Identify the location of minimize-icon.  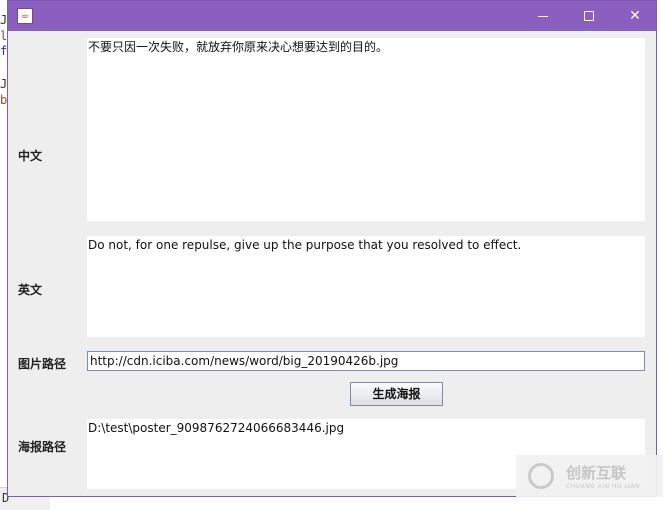
(543, 16).